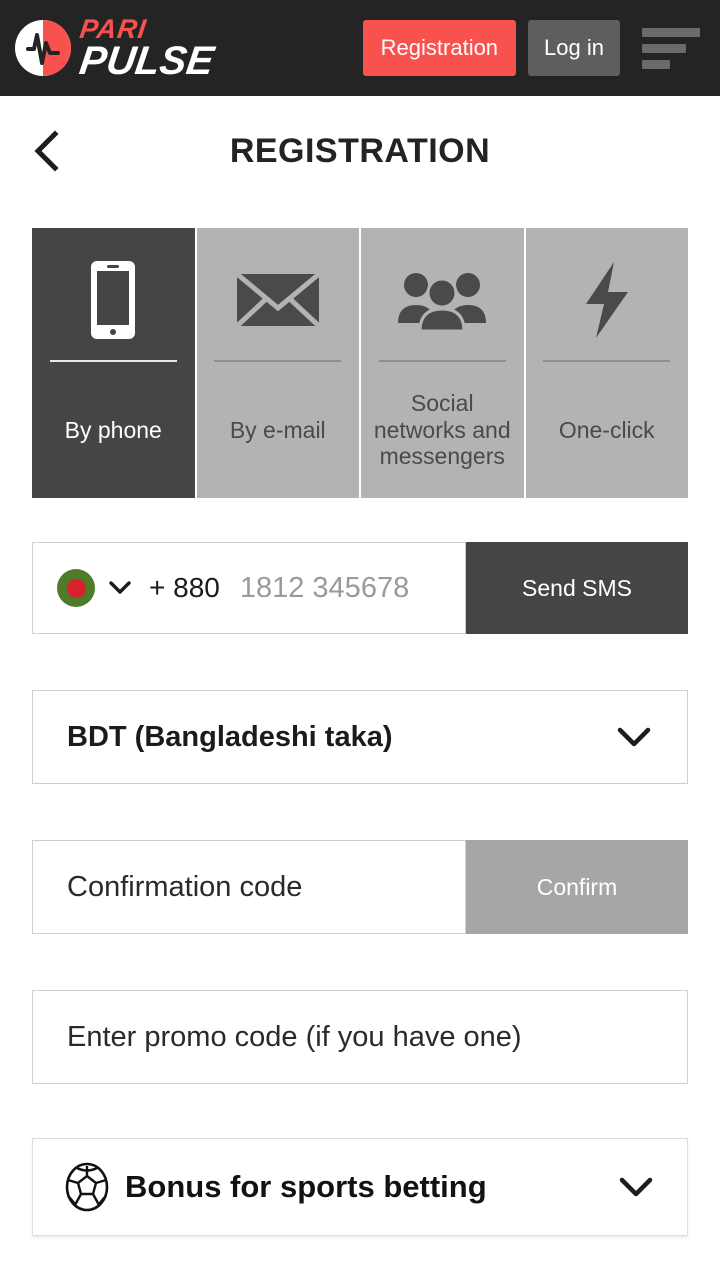  What do you see at coordinates (577, 588) in the screenshot?
I see `send-sms-button: Send SMS` at bounding box center [577, 588].